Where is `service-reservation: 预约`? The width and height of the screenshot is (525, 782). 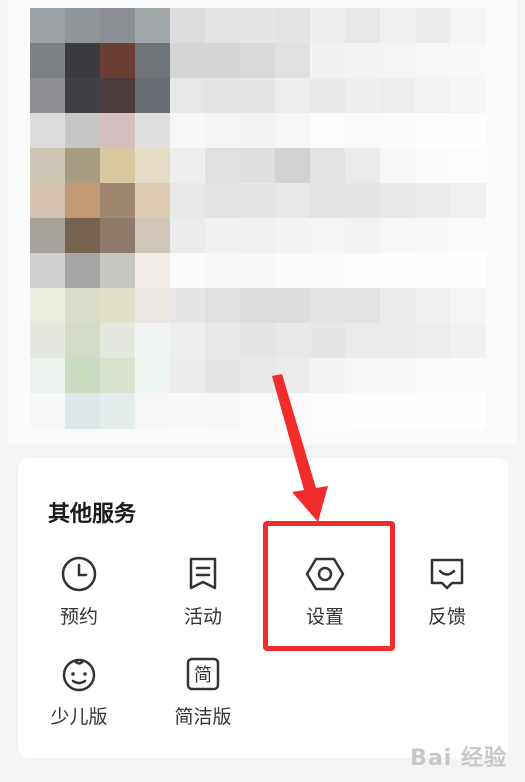
service-reservation: 预约 is located at coordinates (79, 591).